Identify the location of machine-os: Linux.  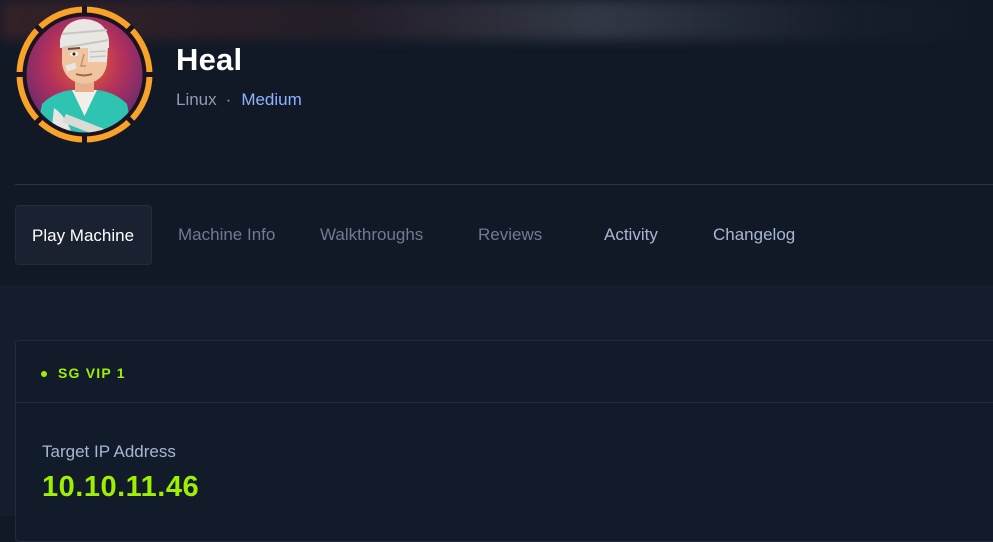
(196, 99).